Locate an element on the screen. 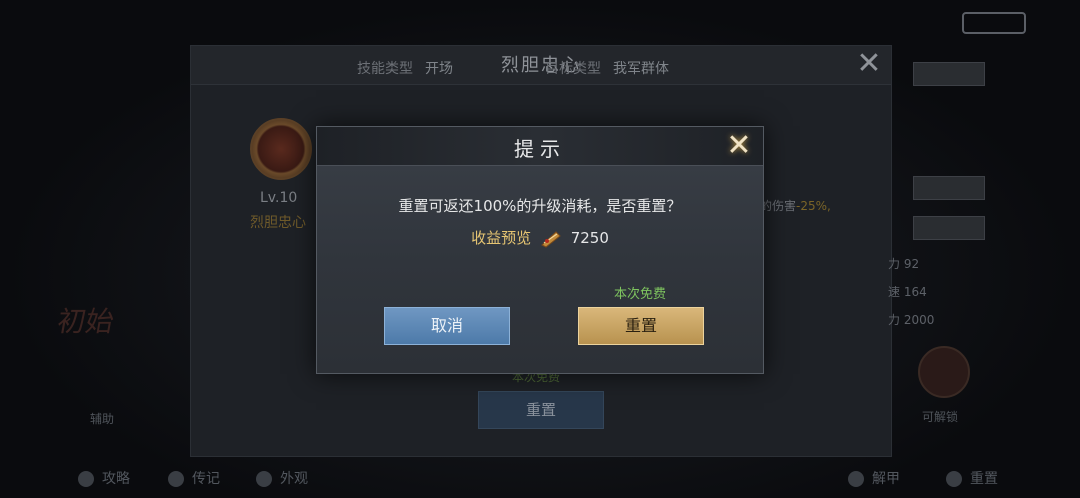 The image size is (1080, 498). skill-window-title: 烈胆忠心 is located at coordinates (541, 65).